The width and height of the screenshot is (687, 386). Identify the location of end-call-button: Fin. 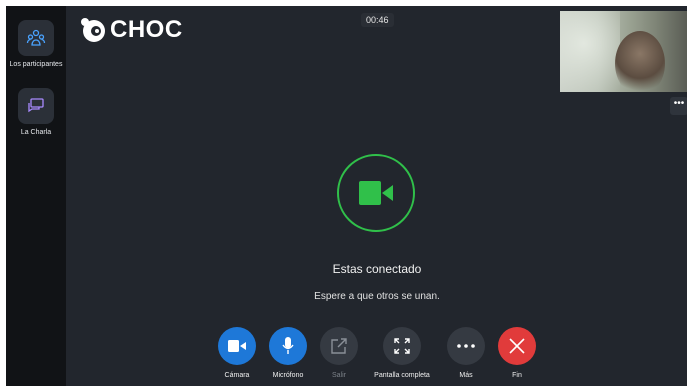
(517, 353).